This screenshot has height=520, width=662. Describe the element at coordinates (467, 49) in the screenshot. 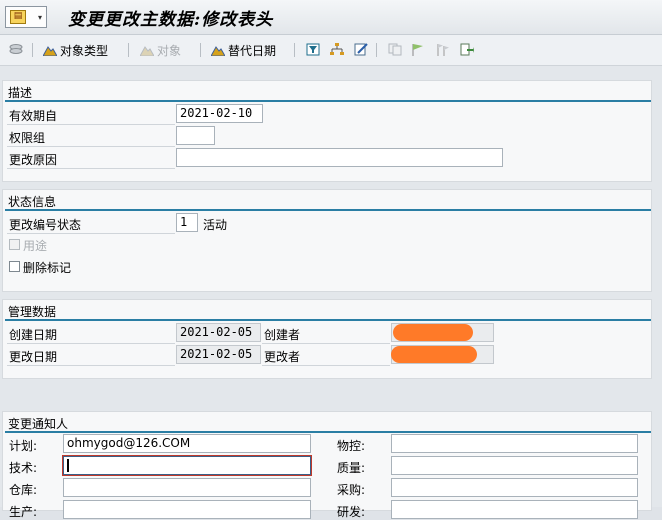

I see `document-export-icon` at that location.